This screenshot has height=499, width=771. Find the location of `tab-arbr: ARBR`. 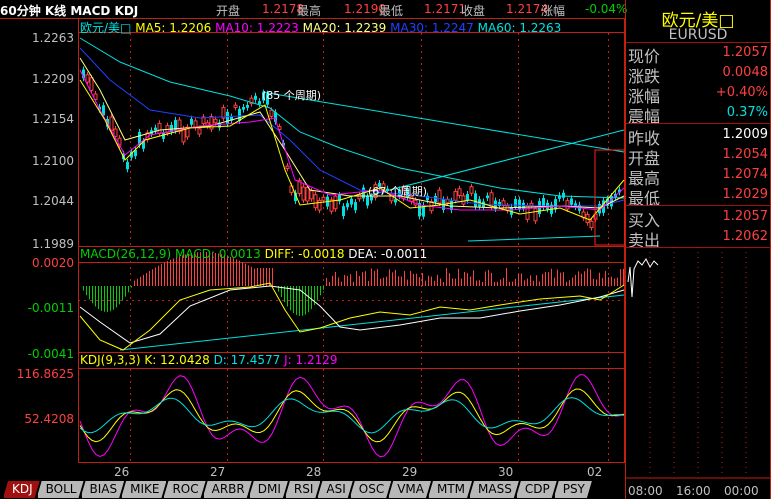

tab-arbr: ARBR is located at coordinates (227, 489).